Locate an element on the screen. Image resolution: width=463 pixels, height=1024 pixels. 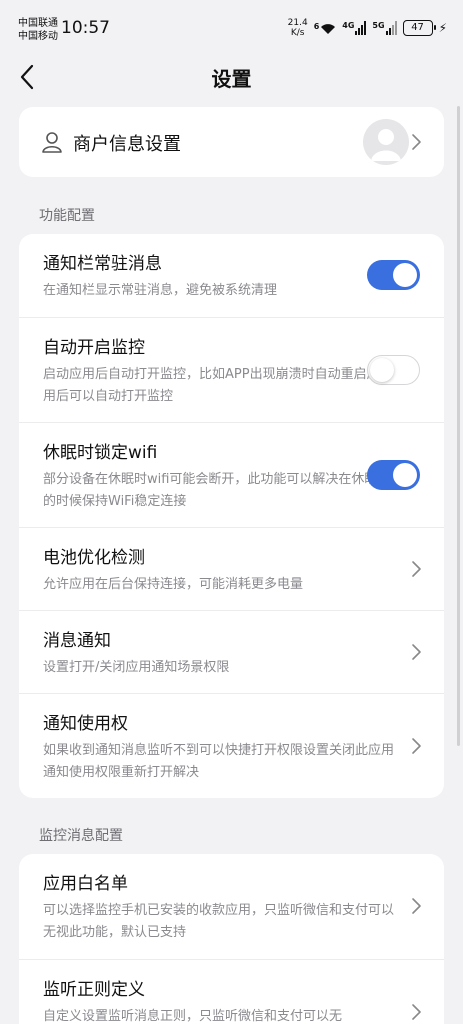
persistent-notification-toggle is located at coordinates (393, 275).